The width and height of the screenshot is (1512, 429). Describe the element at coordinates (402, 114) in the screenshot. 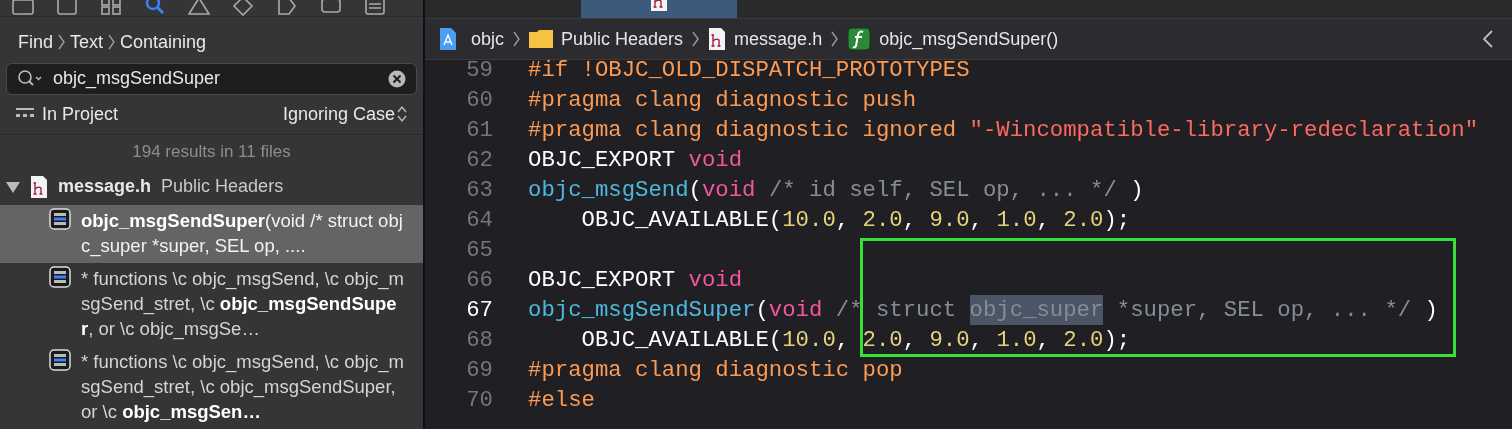

I see `stepper-icon` at that location.